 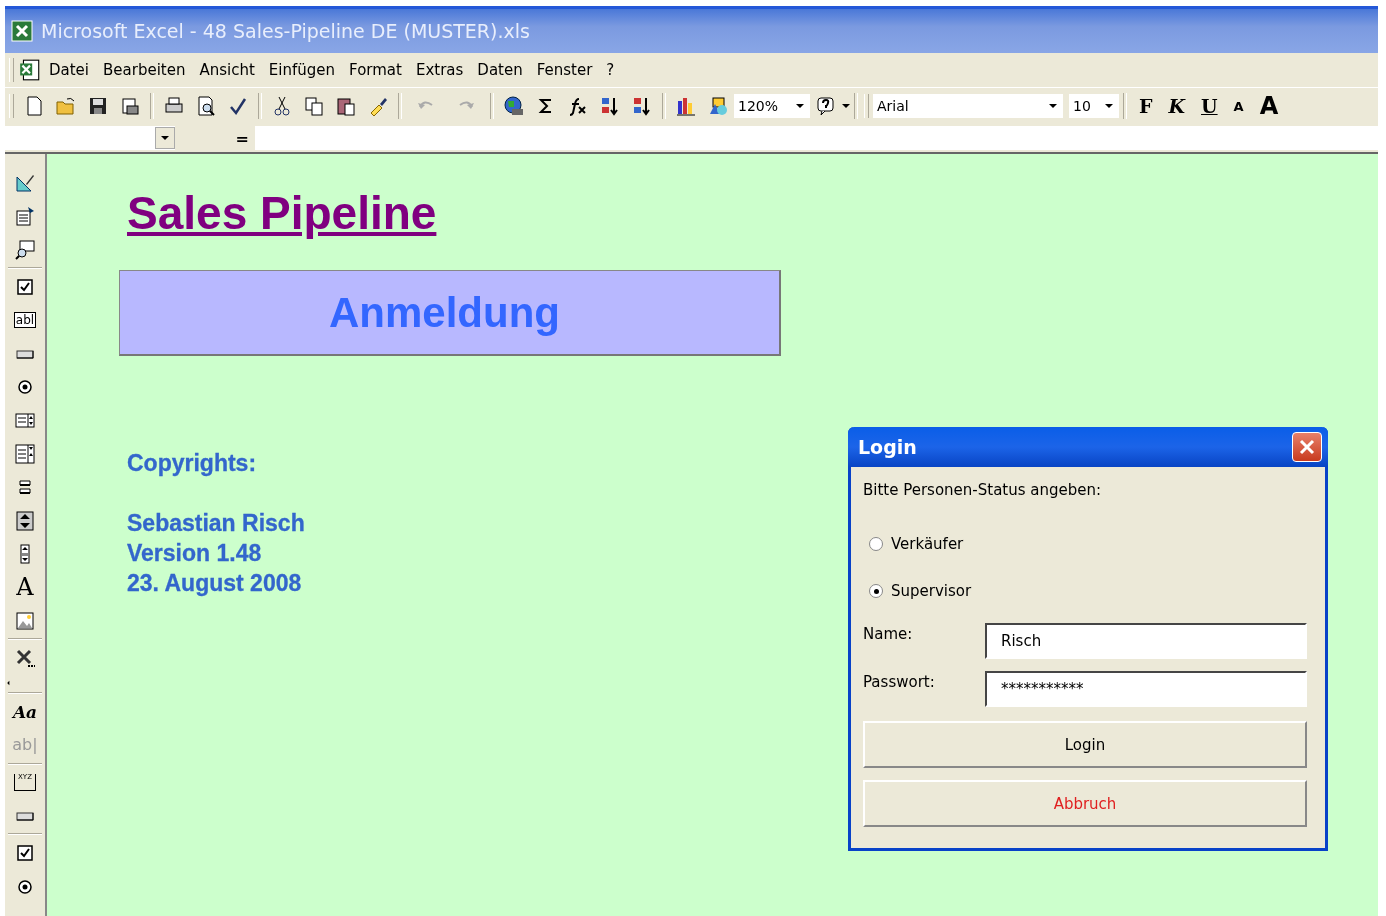 What do you see at coordinates (610, 70) in the screenshot?
I see `menu-item: ?` at bounding box center [610, 70].